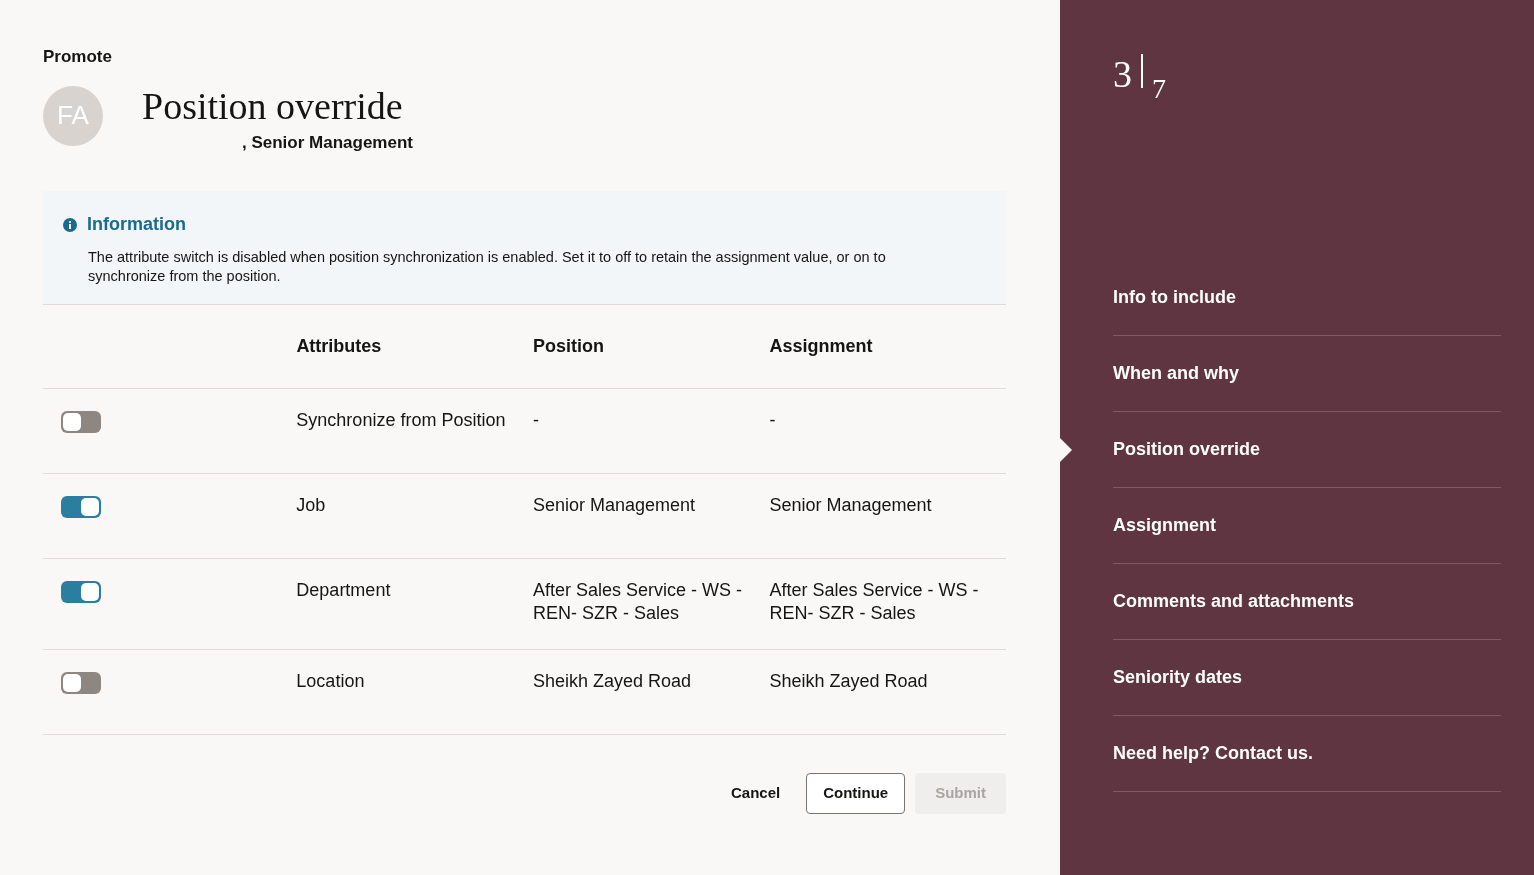 The width and height of the screenshot is (1534, 875). I want to click on step-link: Seniority dates, so click(1178, 677).